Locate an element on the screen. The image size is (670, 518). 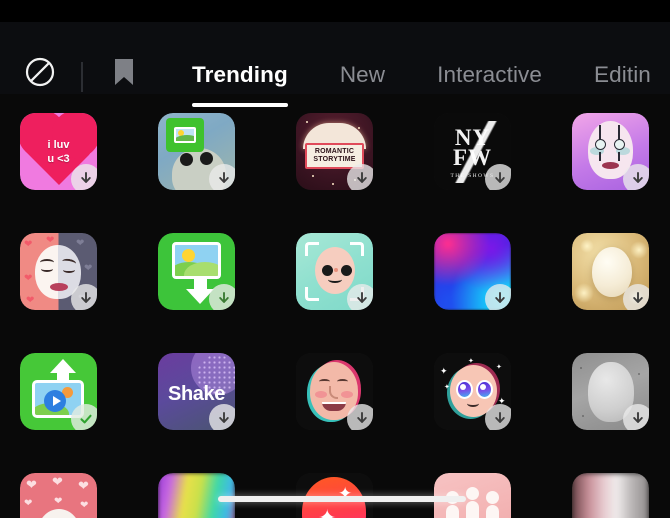
tab-list: Trending New Interactive Editin is located at coordinates (424, 83).